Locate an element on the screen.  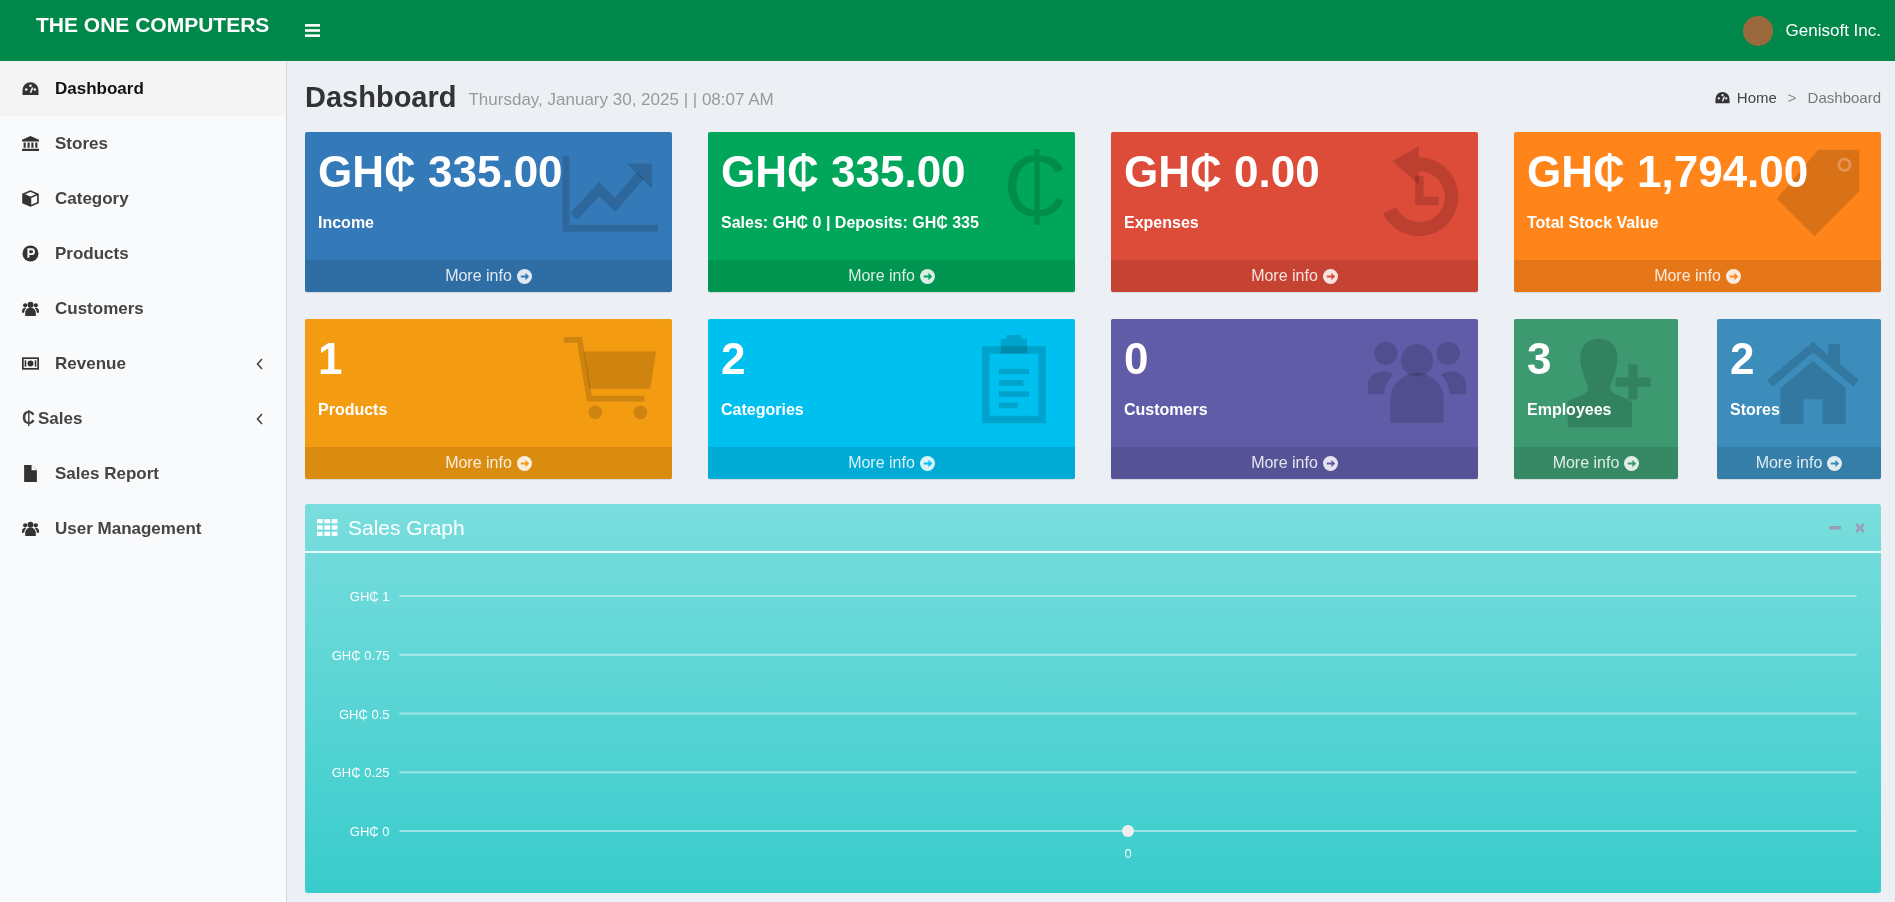
stat-value: 3 is located at coordinates (1539, 359).